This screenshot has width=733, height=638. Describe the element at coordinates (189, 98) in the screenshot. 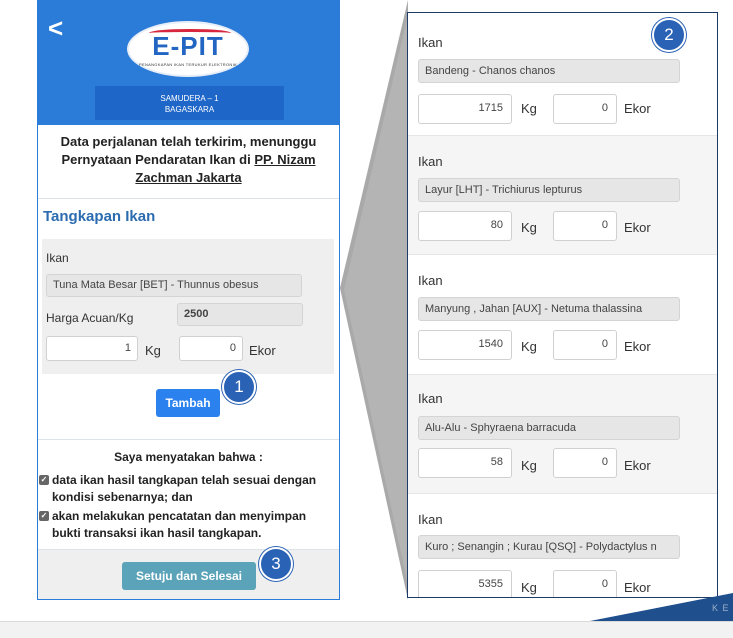

I see `vessel-name: SAMUDERA – 1` at that location.